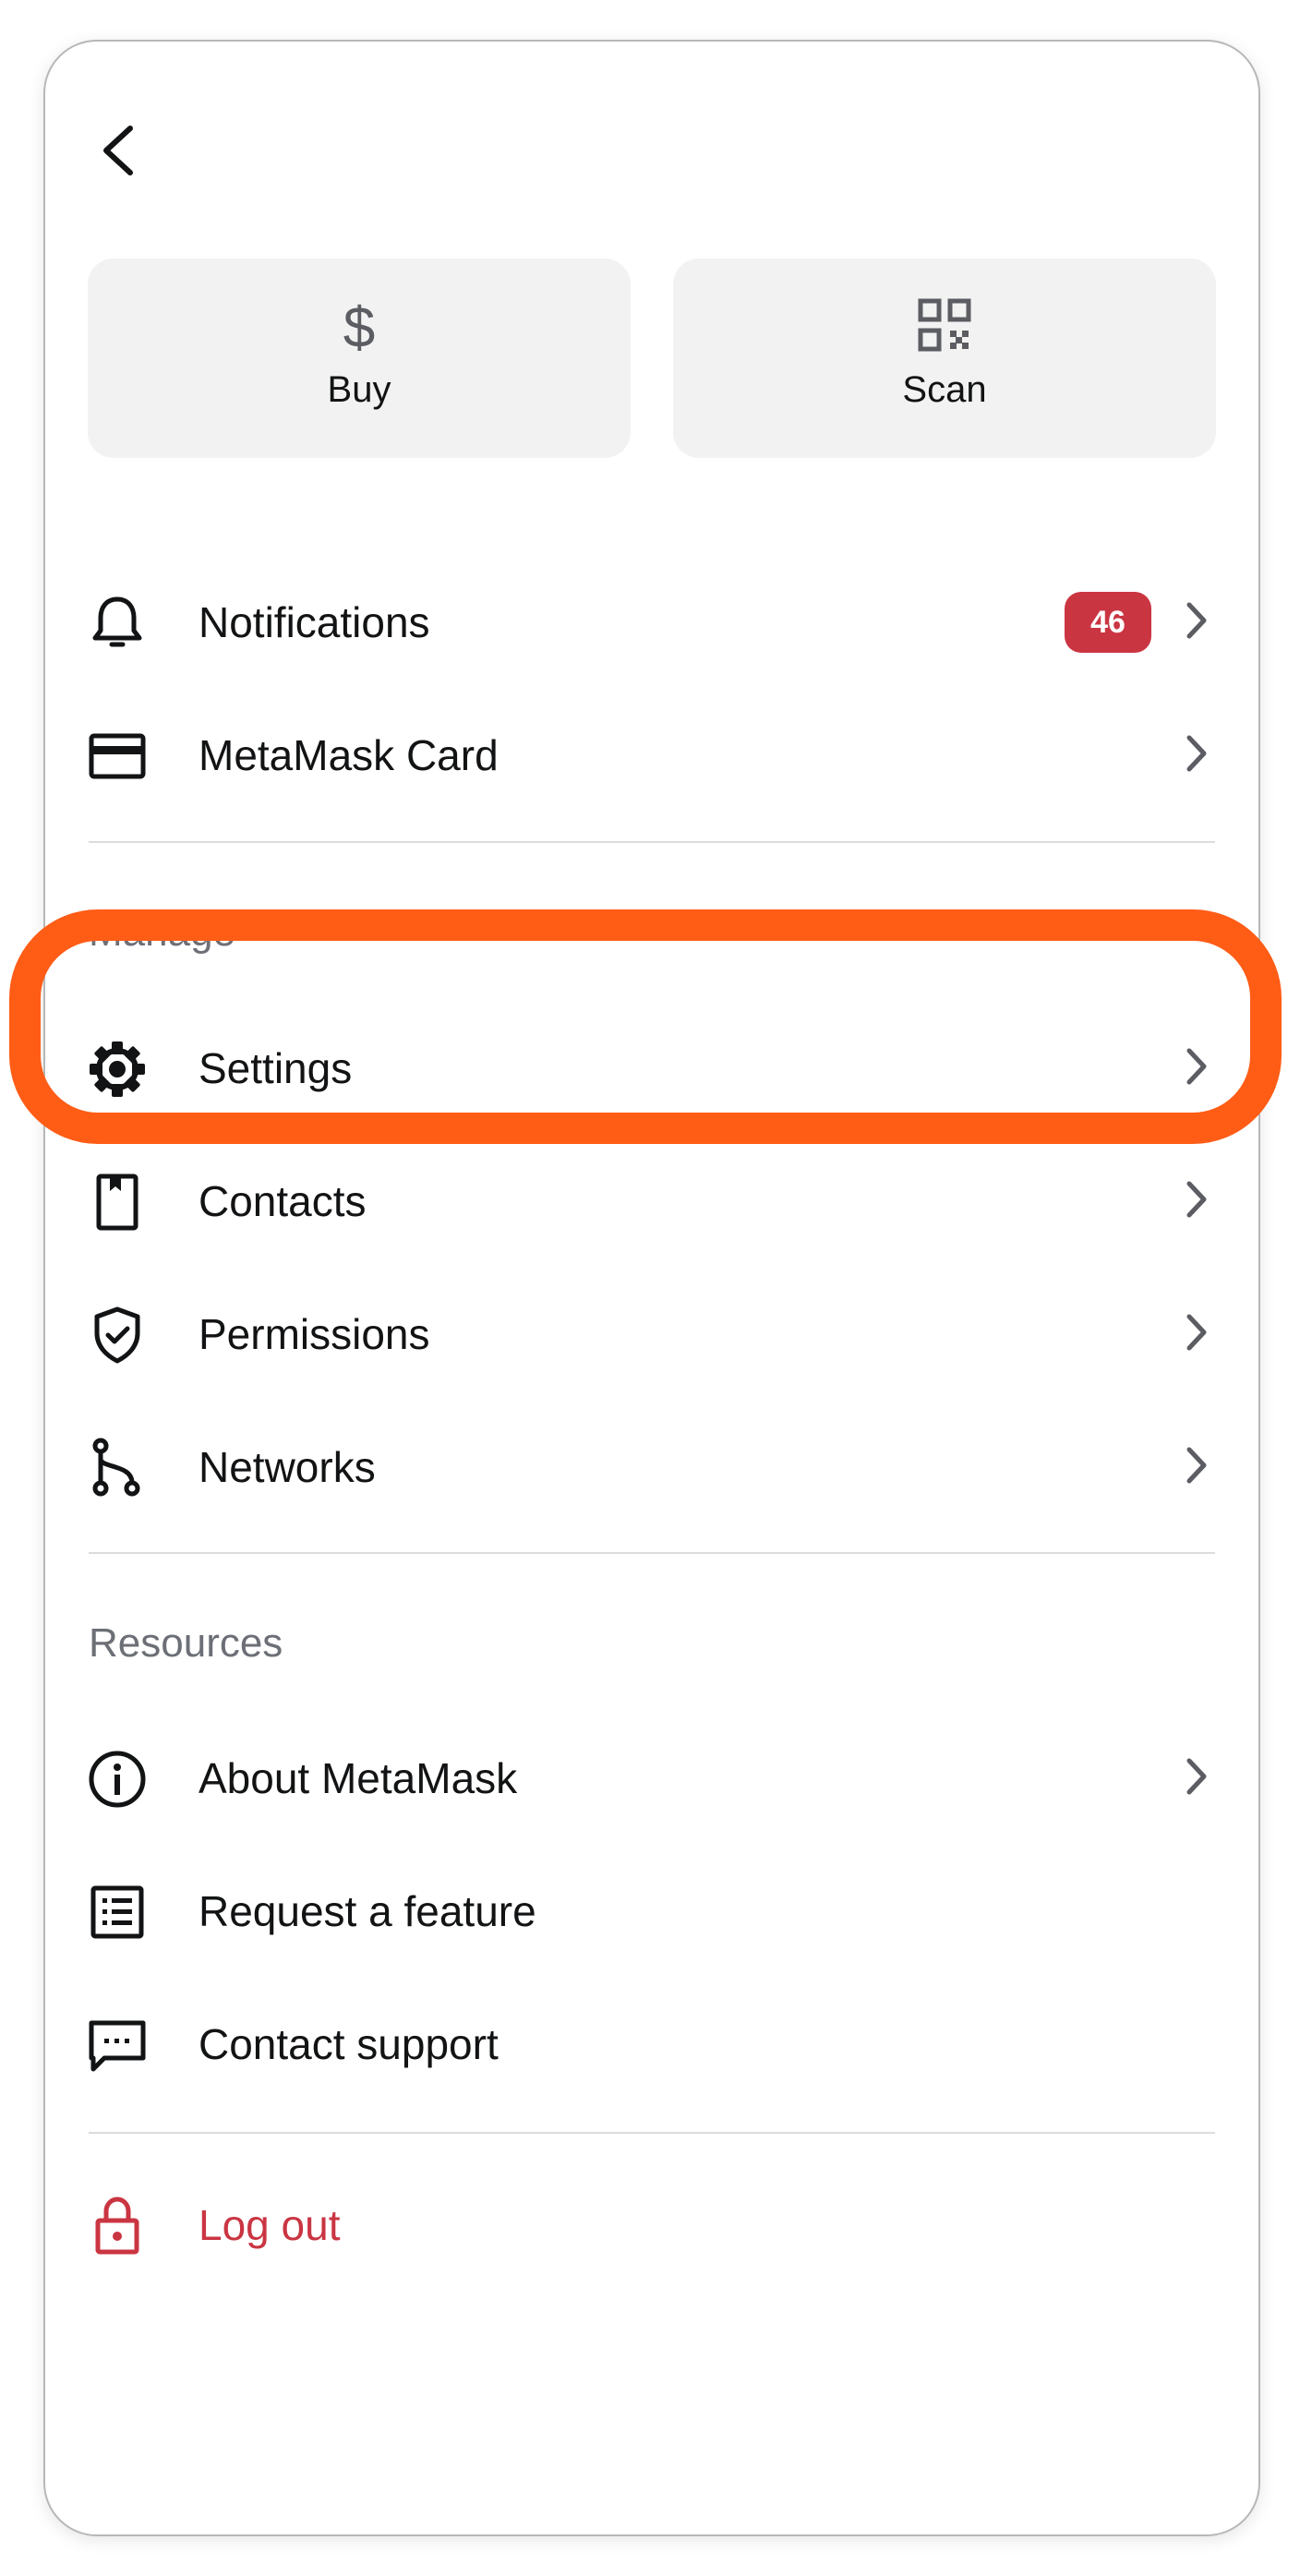 The image size is (1300, 2576). I want to click on gear-icon, so click(118, 1069).